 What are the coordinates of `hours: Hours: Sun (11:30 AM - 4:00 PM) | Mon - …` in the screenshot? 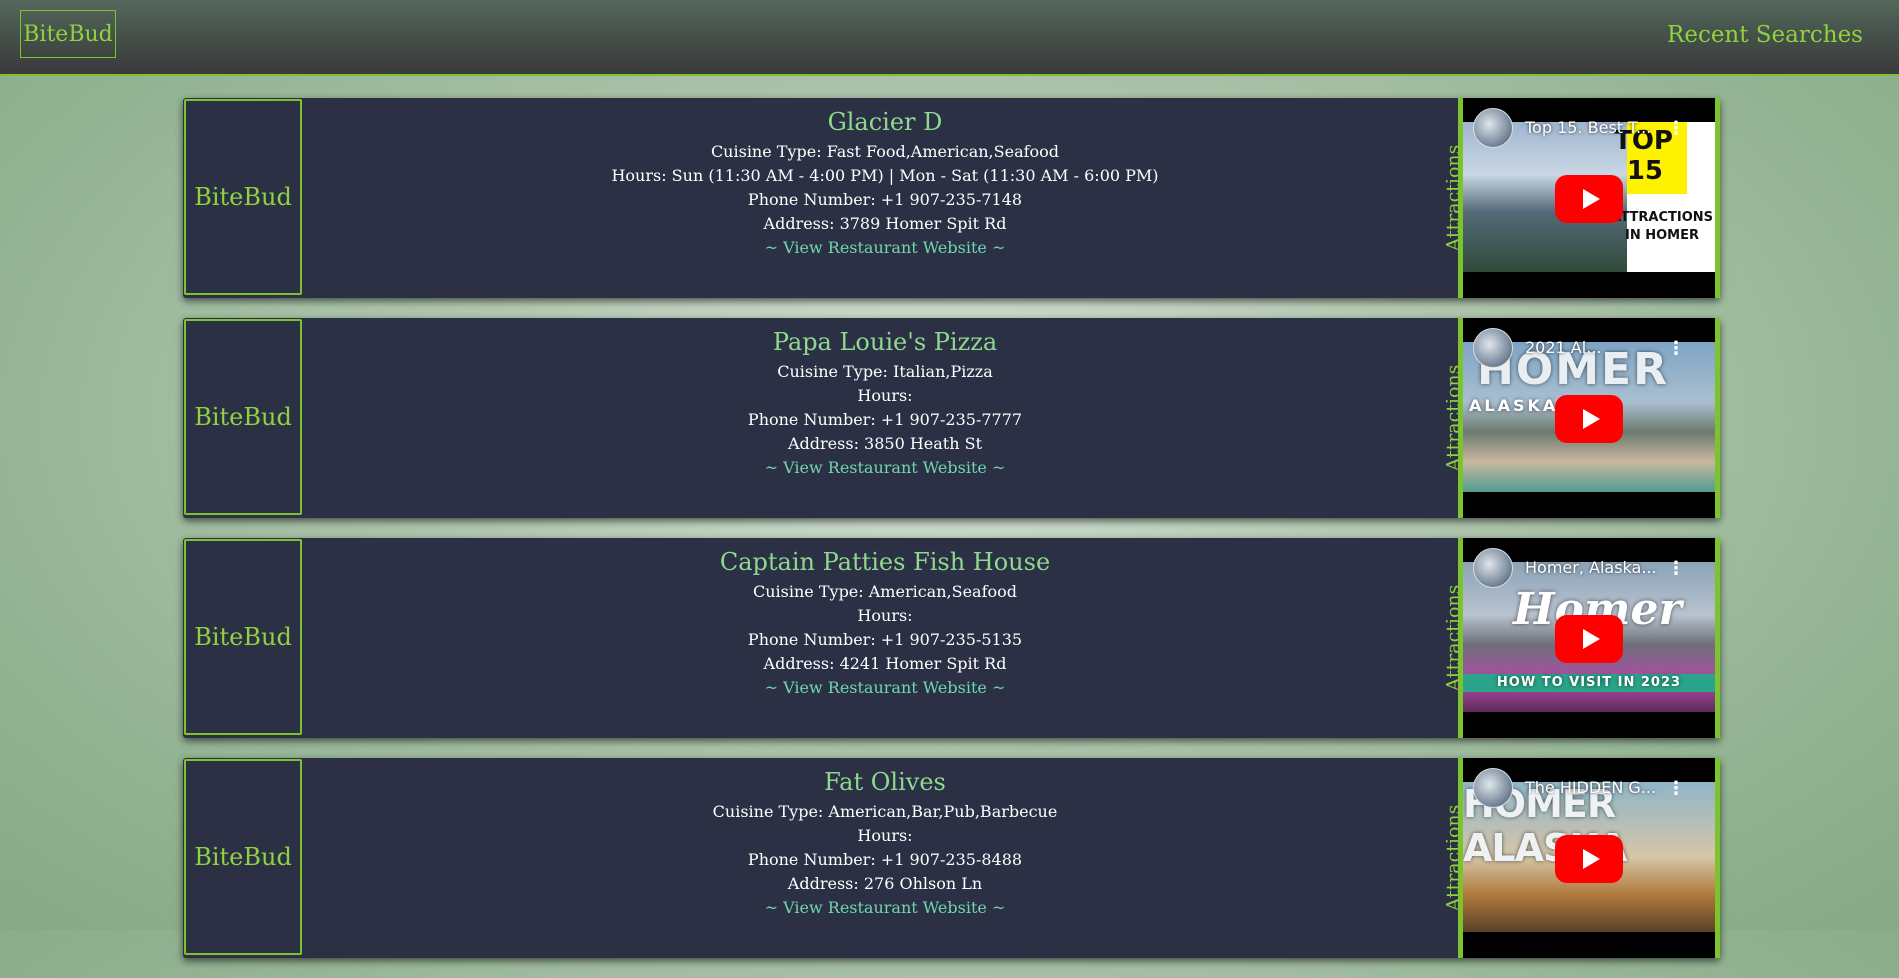 It's located at (885, 175).